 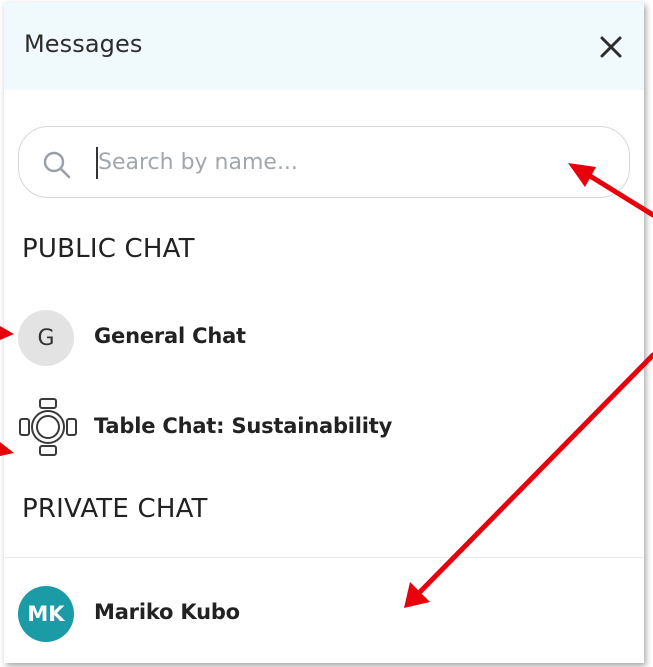 What do you see at coordinates (324, 557) in the screenshot?
I see `divider` at bounding box center [324, 557].